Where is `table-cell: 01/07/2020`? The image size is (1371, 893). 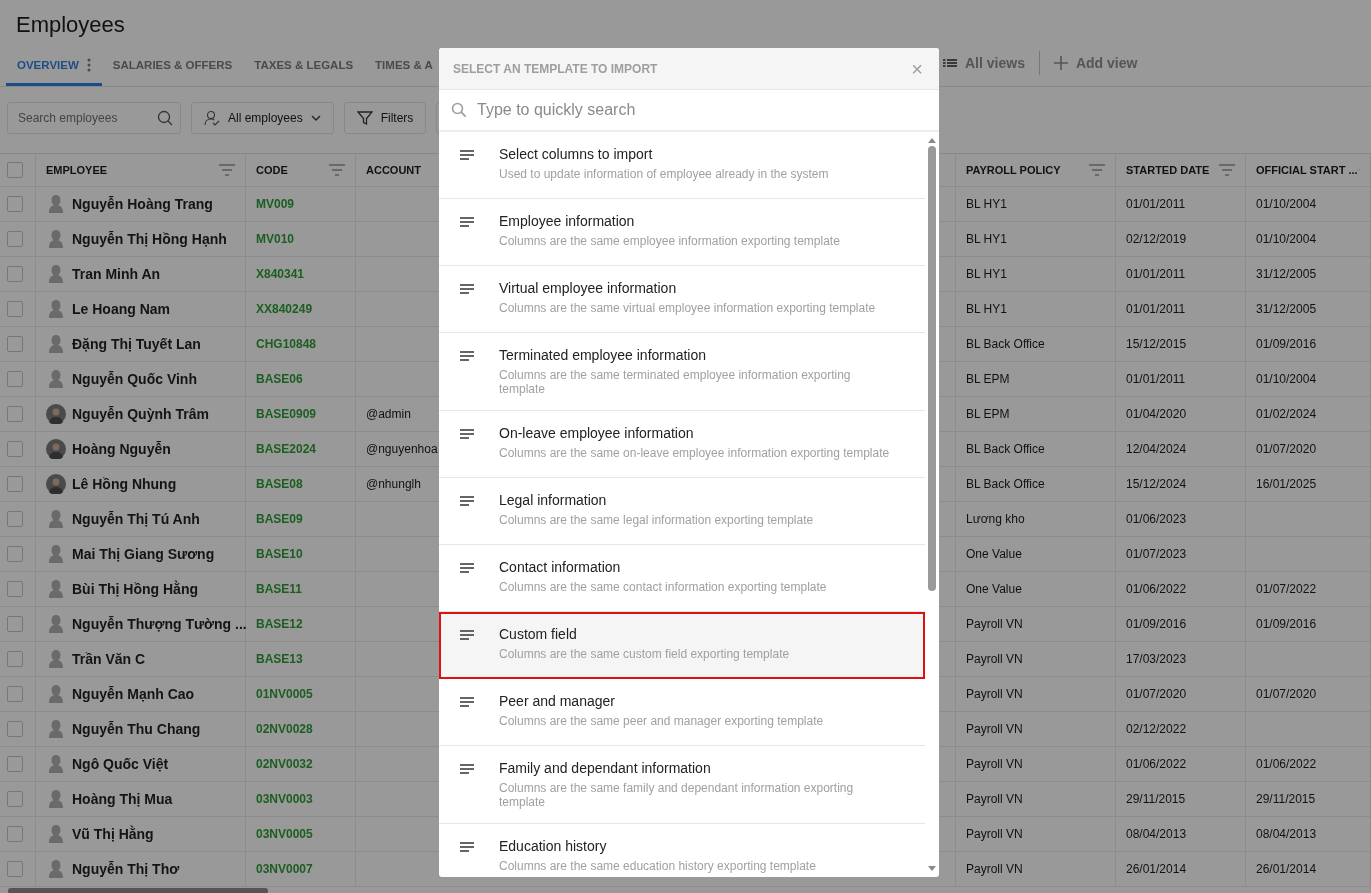
table-cell: 01/07/2020 is located at coordinates (1286, 694).